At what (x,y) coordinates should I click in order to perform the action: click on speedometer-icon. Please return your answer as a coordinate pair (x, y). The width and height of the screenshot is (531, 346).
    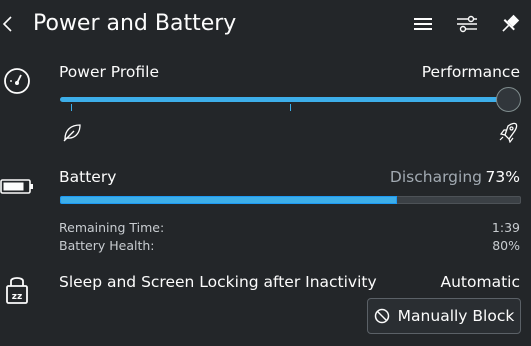
    Looking at the image, I should click on (17, 81).